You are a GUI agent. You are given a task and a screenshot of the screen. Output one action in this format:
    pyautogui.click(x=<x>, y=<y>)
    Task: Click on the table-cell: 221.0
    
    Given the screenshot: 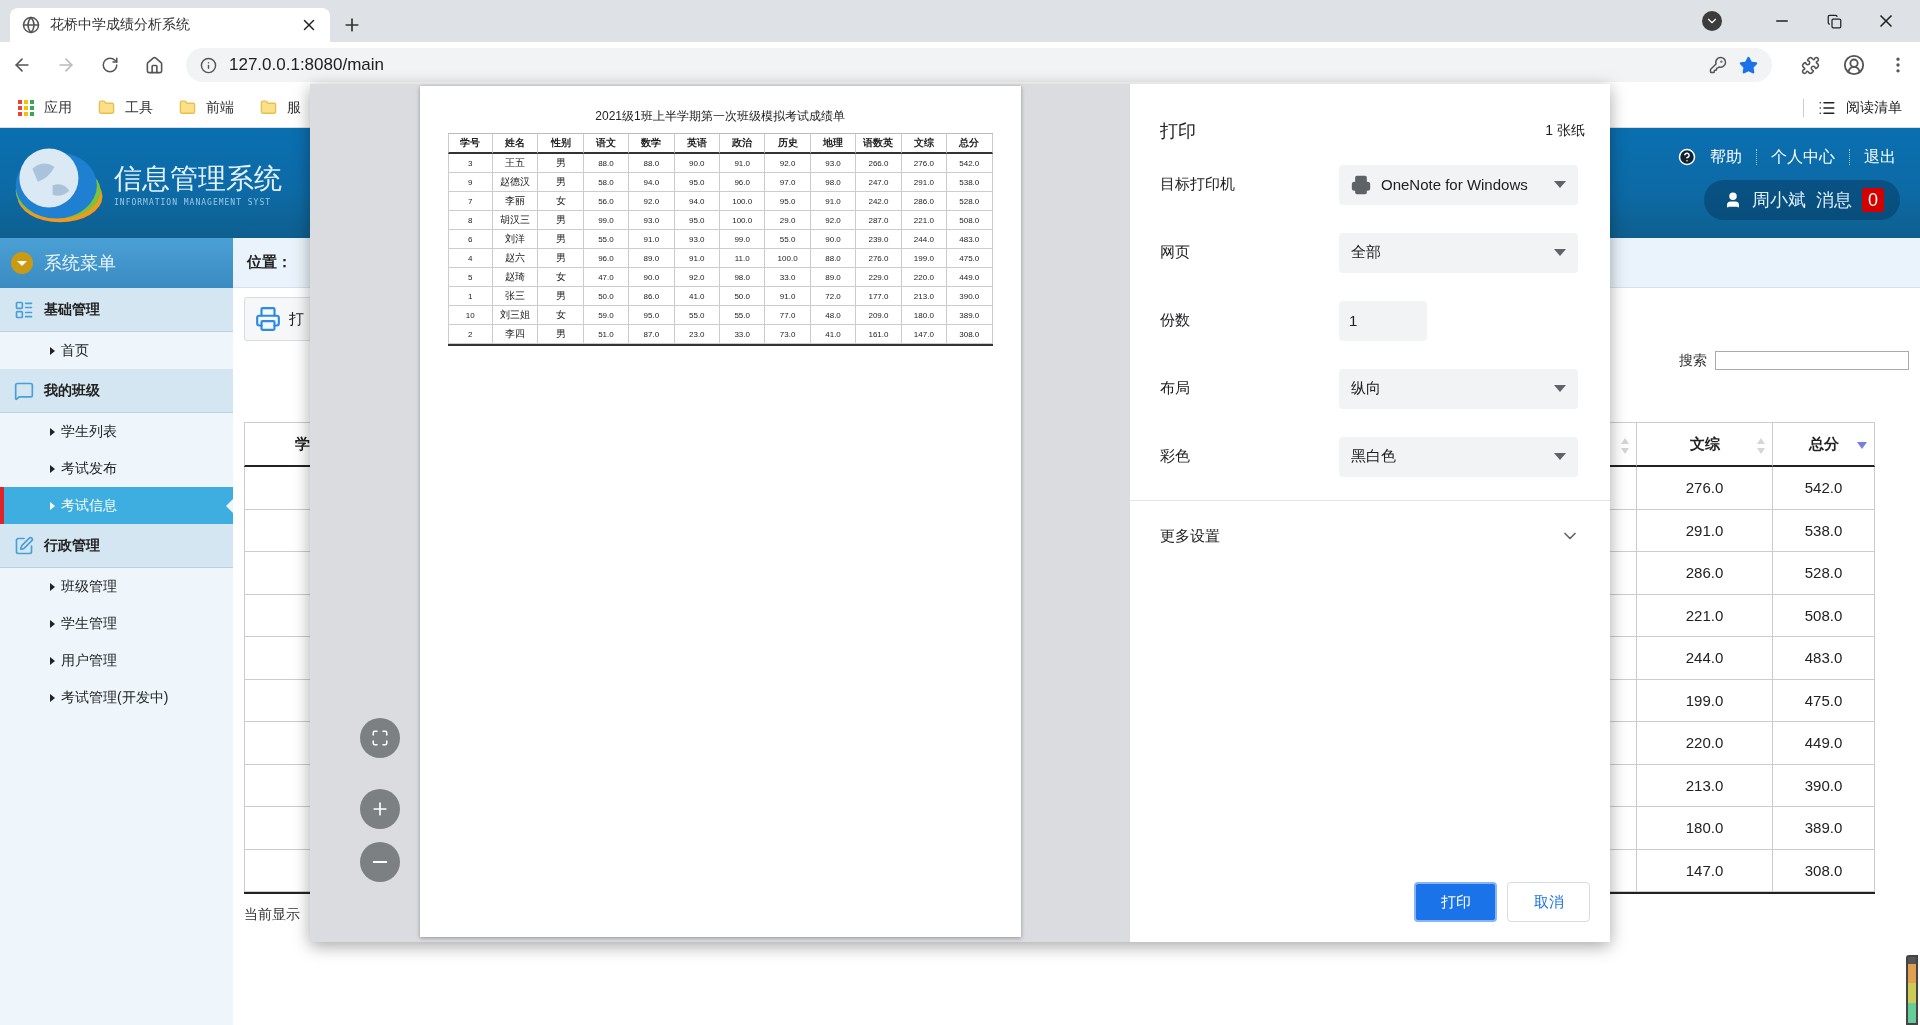 What is the action you would take?
    pyautogui.click(x=924, y=220)
    